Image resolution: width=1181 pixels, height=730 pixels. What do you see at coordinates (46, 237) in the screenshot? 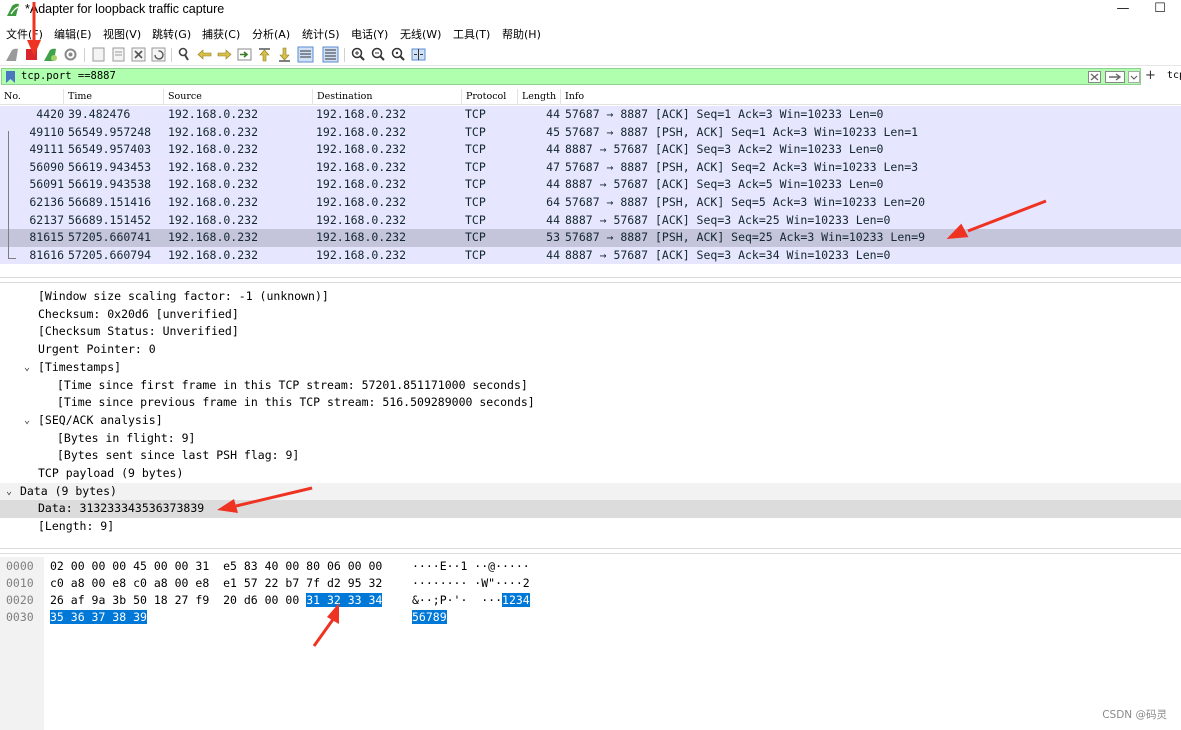
I see `packet-no: 81615` at bounding box center [46, 237].